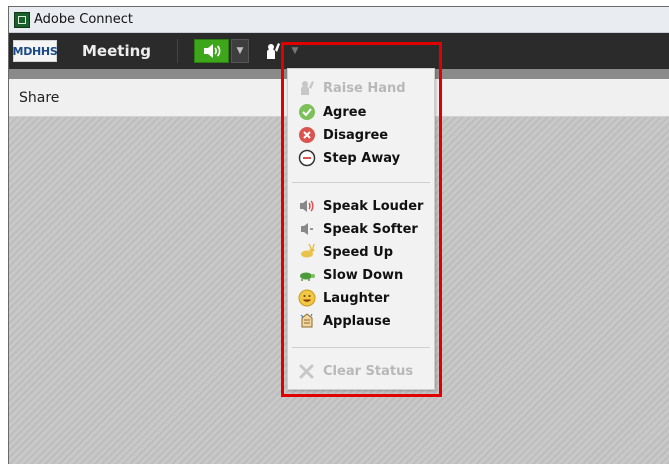  I want to click on adobe-connect-icon, so click(22, 19).